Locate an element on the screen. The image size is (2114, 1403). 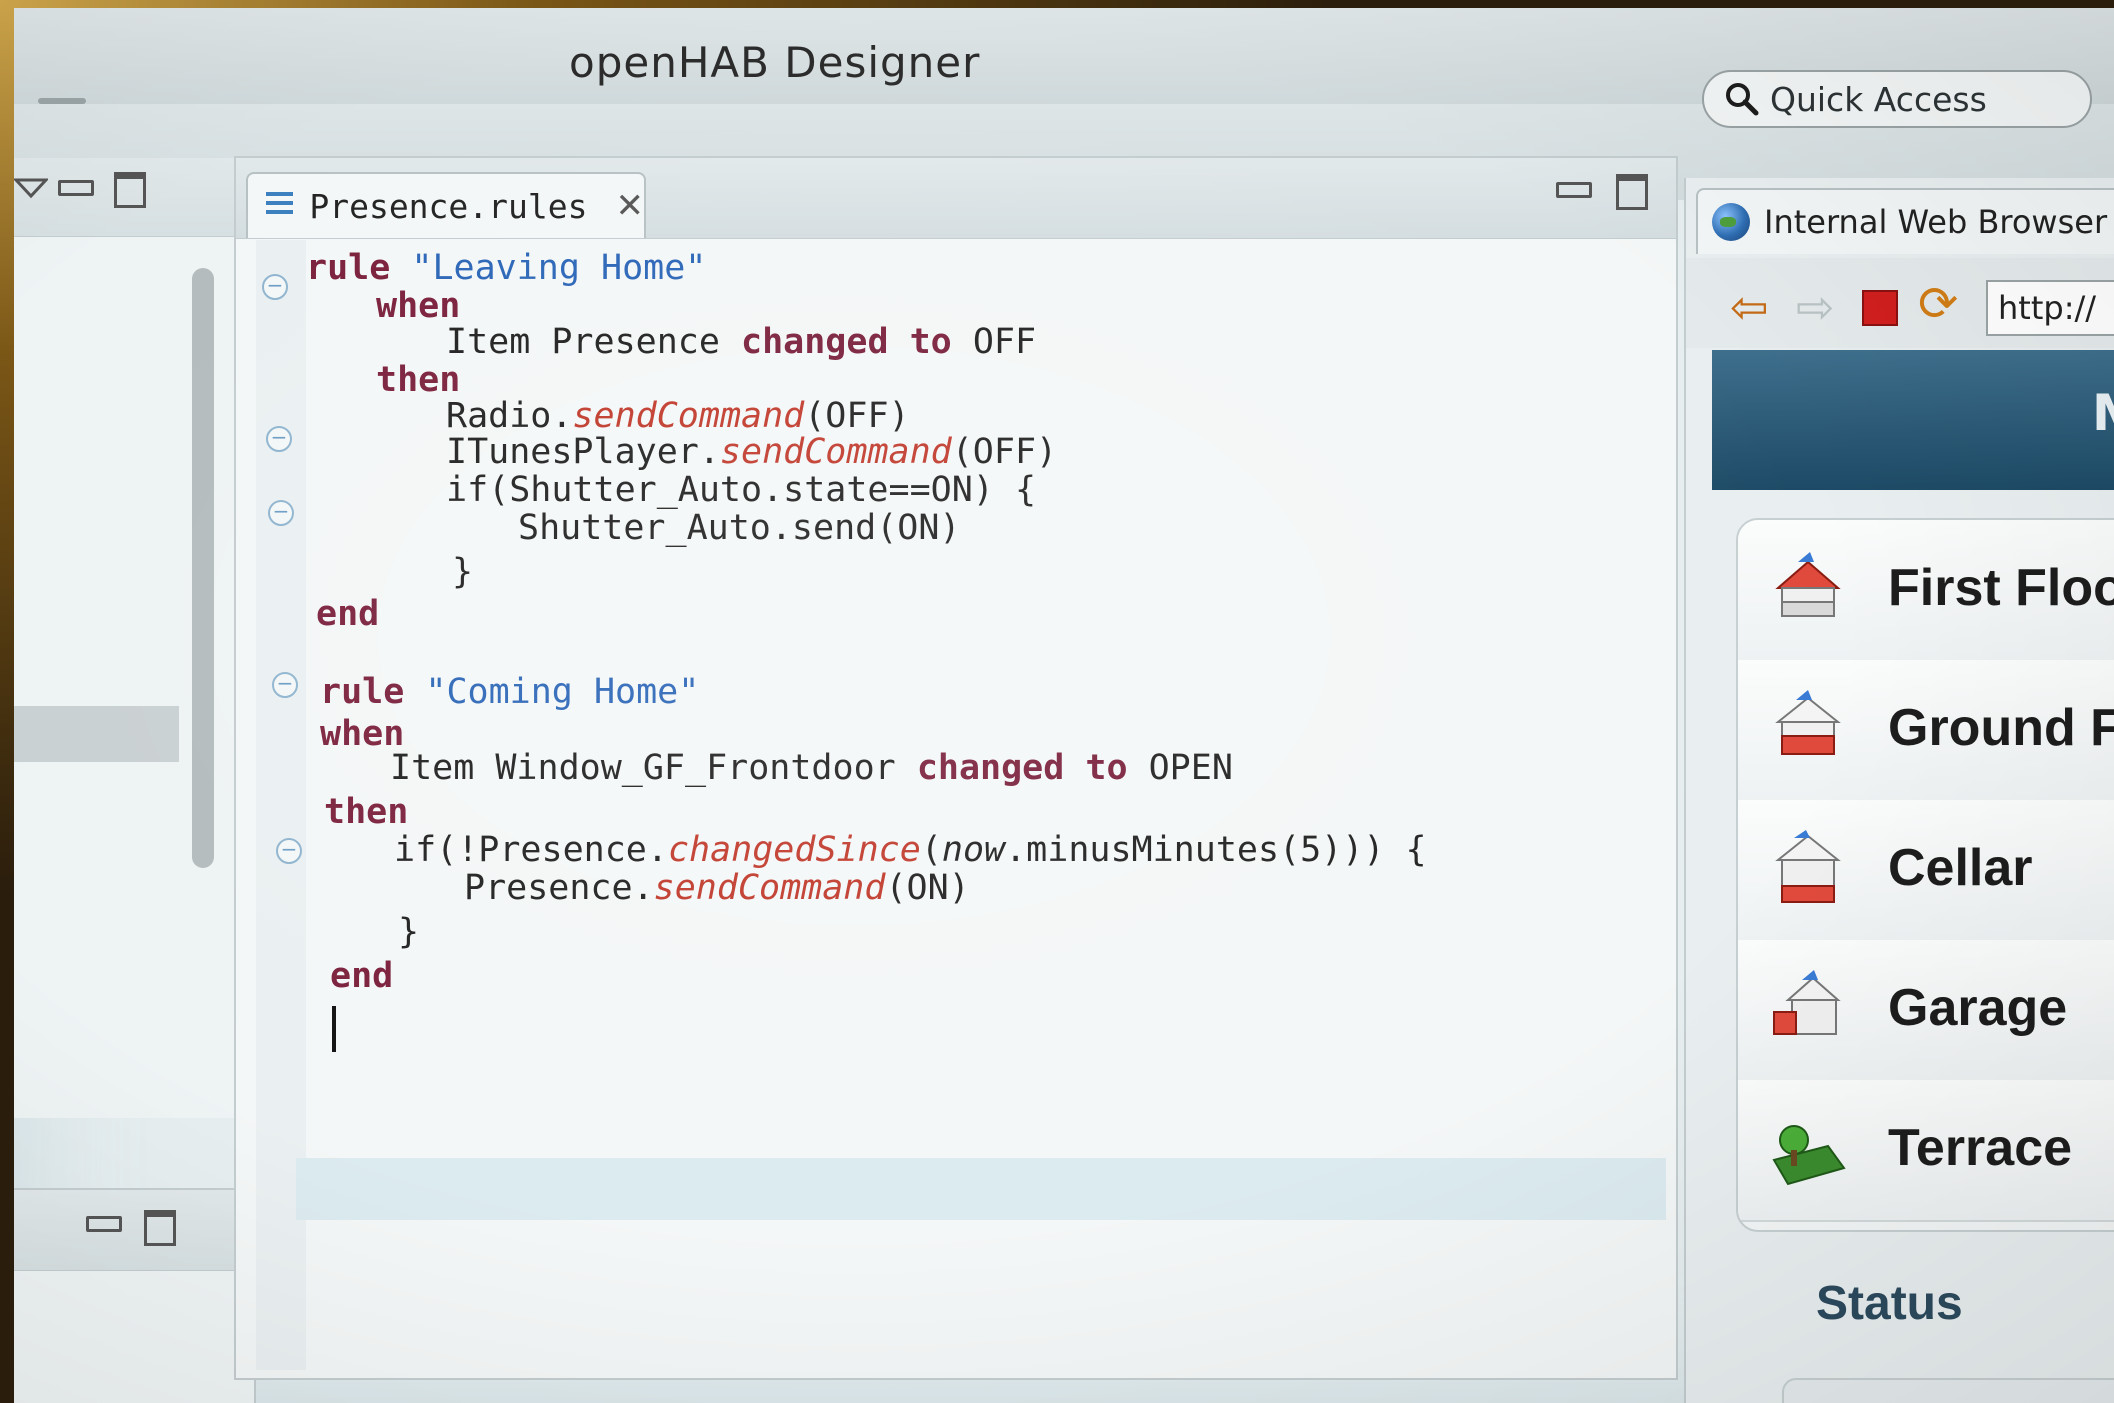
openhab-app-header: M is located at coordinates (1913, 420).